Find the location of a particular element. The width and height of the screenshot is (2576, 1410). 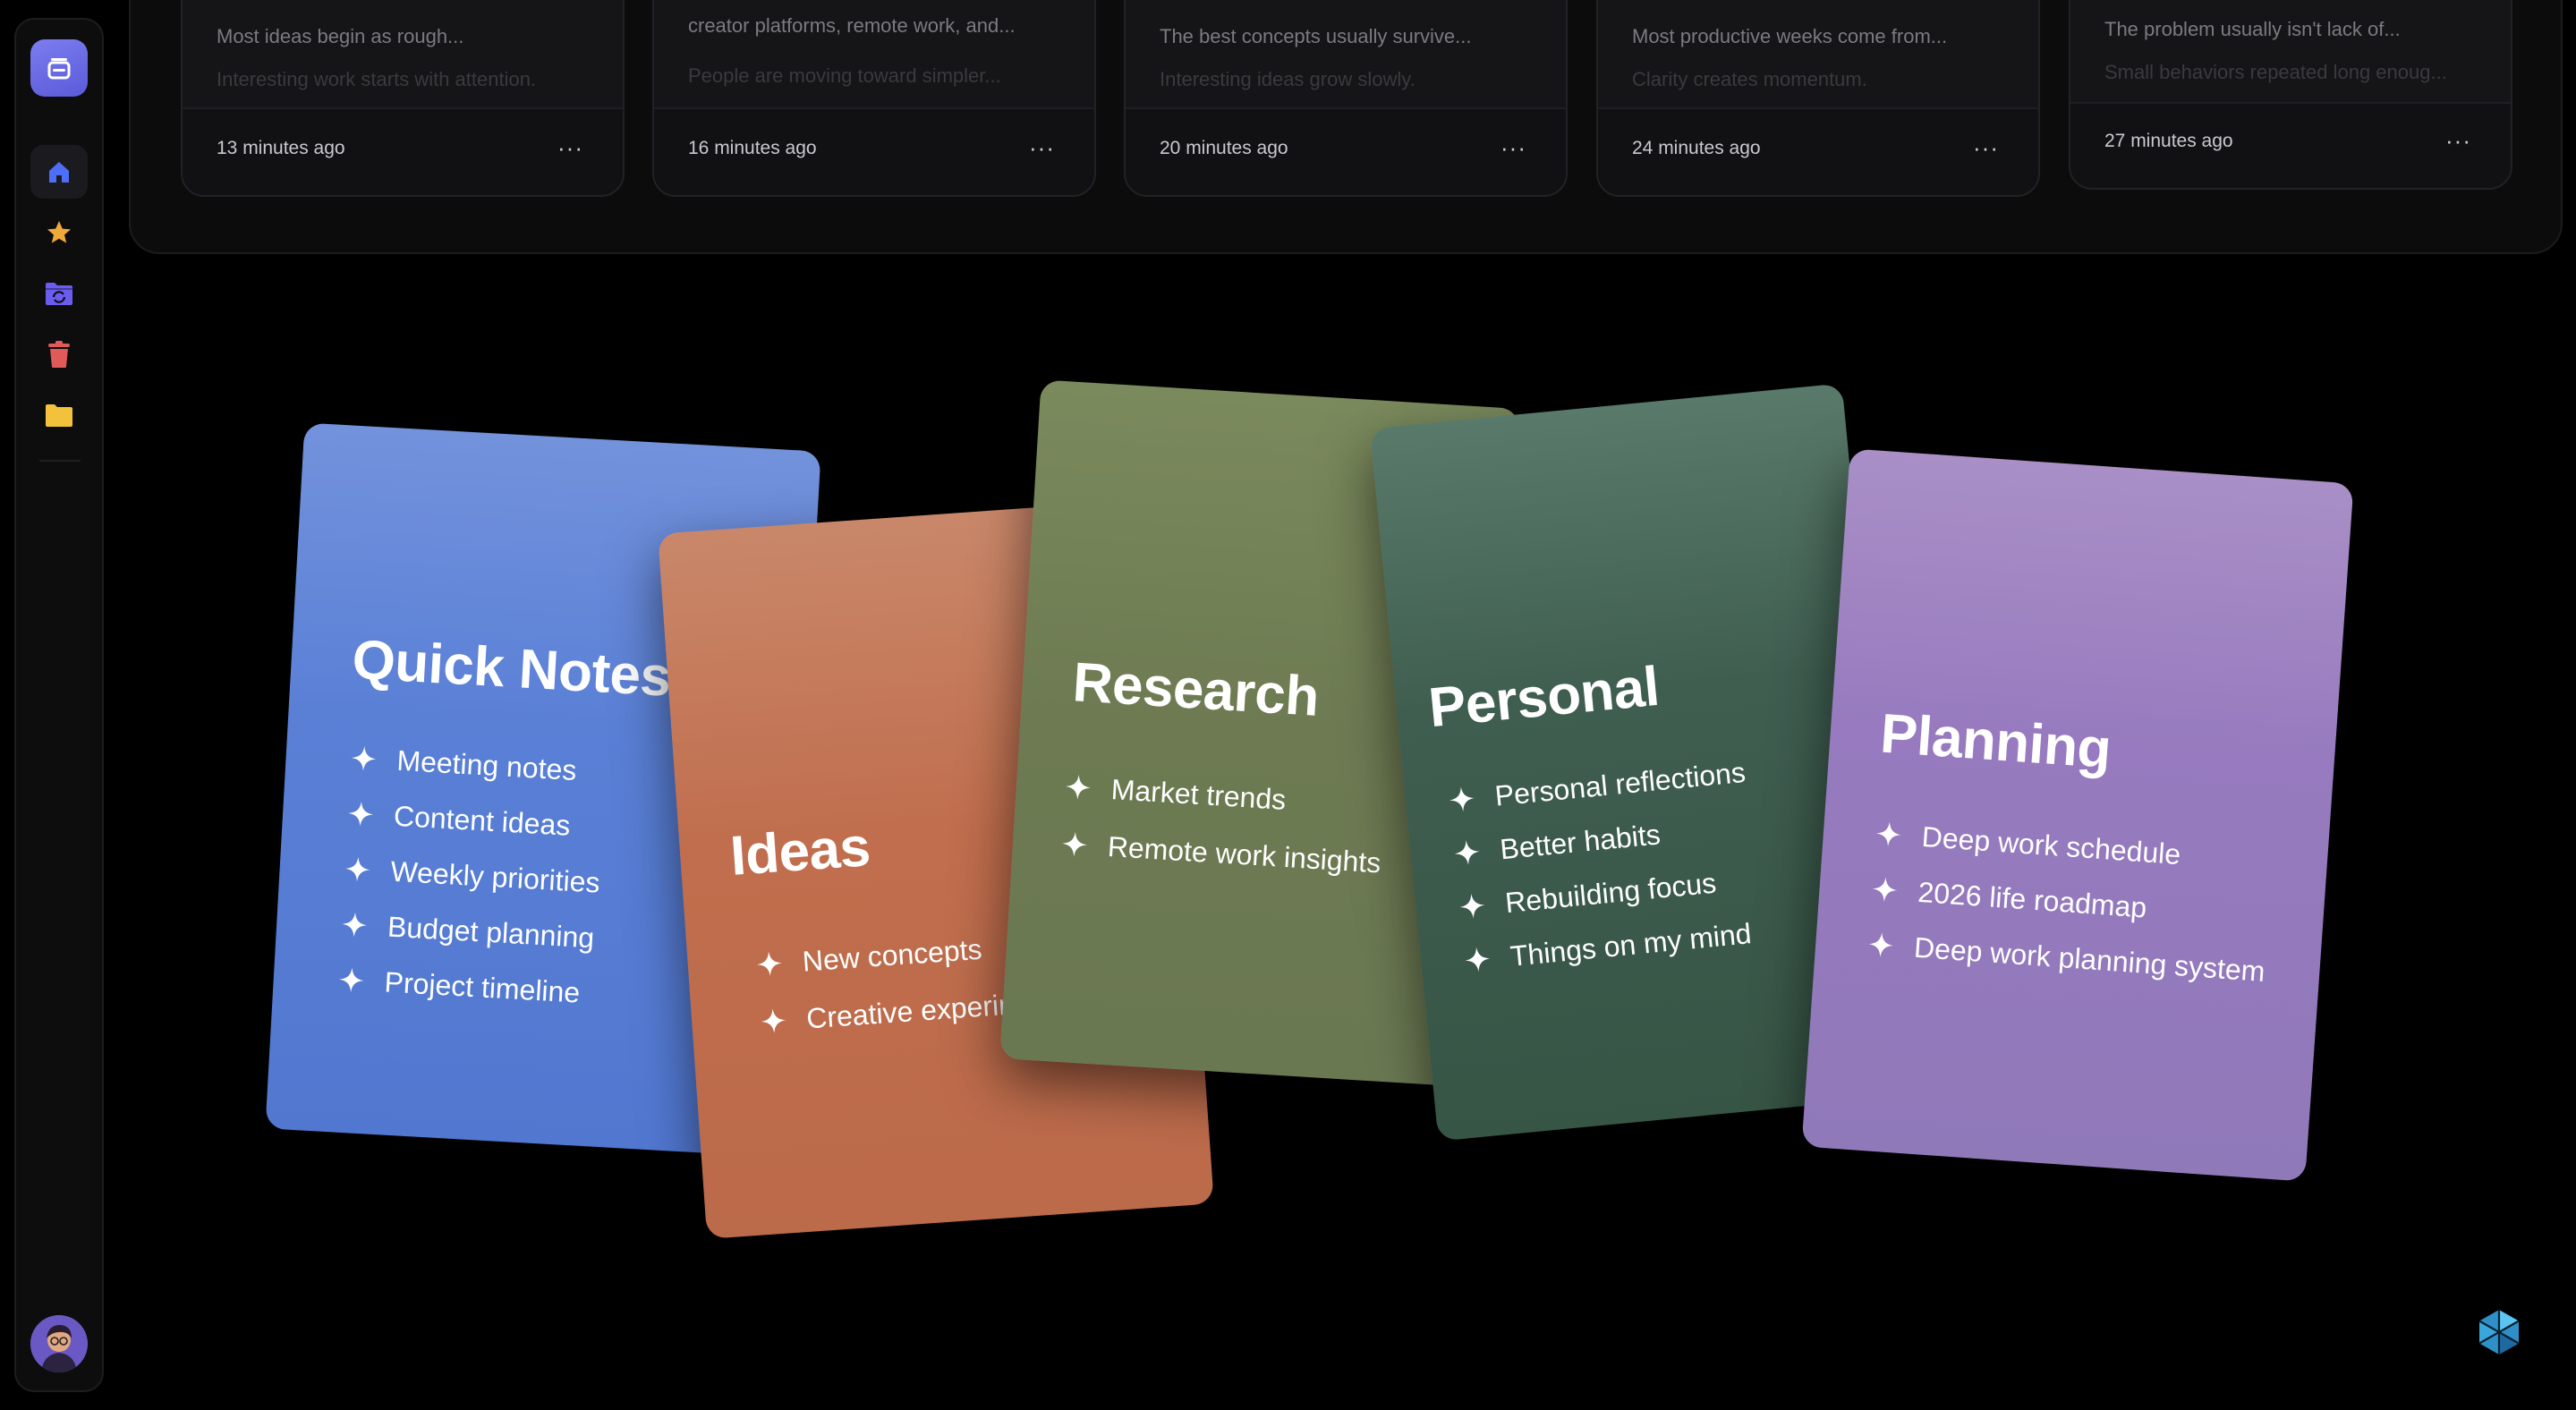

folder-title: Research is located at coordinates (1196, 689).